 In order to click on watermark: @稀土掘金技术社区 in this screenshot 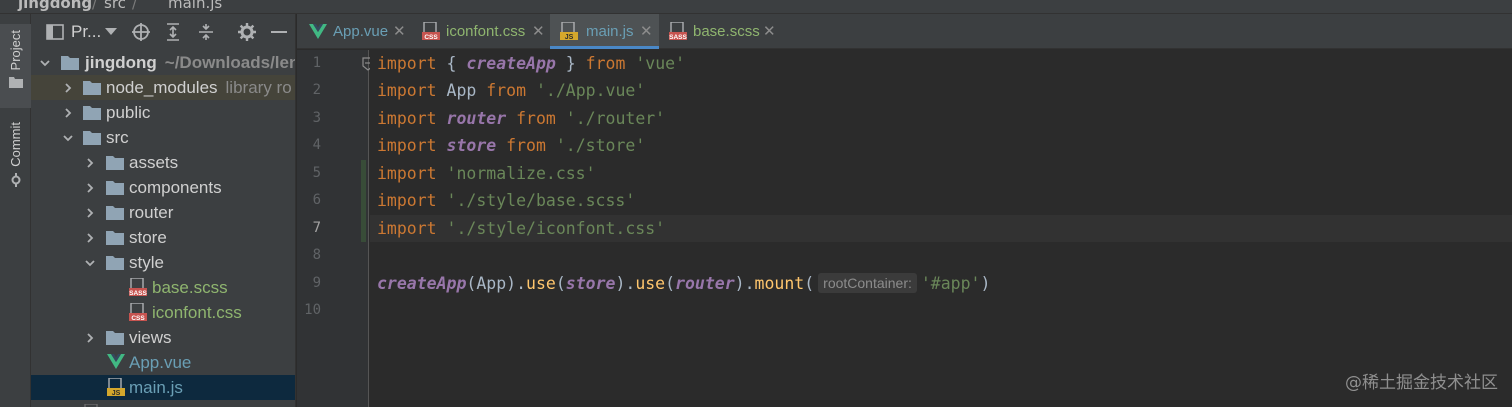, I will do `click(1421, 383)`.